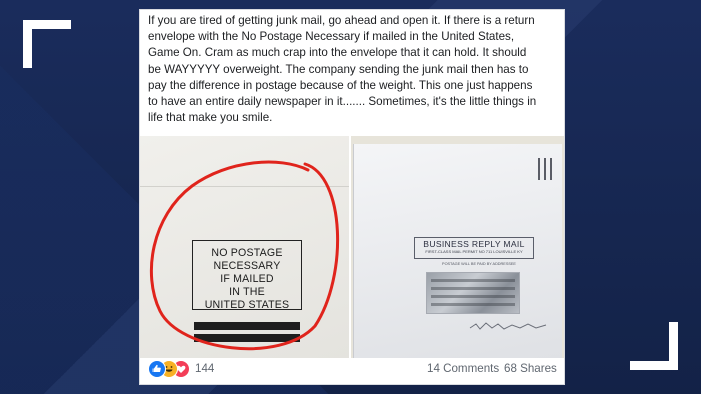 This screenshot has height=394, width=701. What do you see at coordinates (508, 326) in the screenshot?
I see `handwriting-scribble` at bounding box center [508, 326].